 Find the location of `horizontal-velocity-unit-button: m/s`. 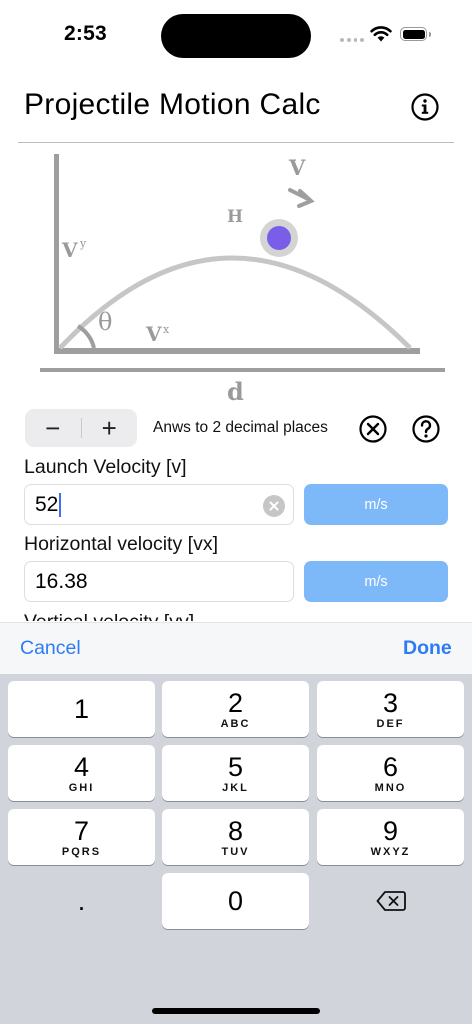

horizontal-velocity-unit-button: m/s is located at coordinates (376, 581).